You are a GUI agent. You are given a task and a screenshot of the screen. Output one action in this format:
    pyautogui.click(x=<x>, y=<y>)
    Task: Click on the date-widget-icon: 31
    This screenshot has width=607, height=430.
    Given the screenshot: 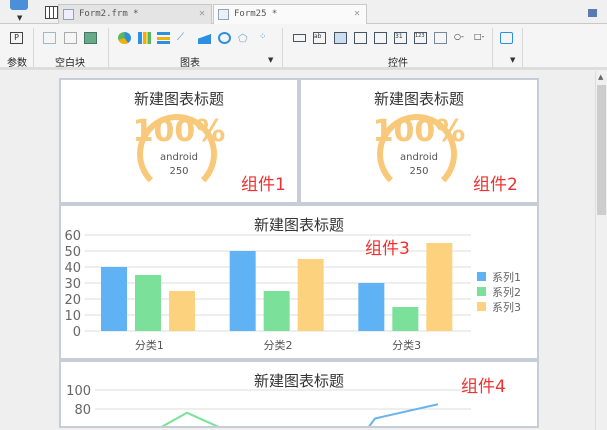 What is the action you would take?
    pyautogui.click(x=400, y=38)
    